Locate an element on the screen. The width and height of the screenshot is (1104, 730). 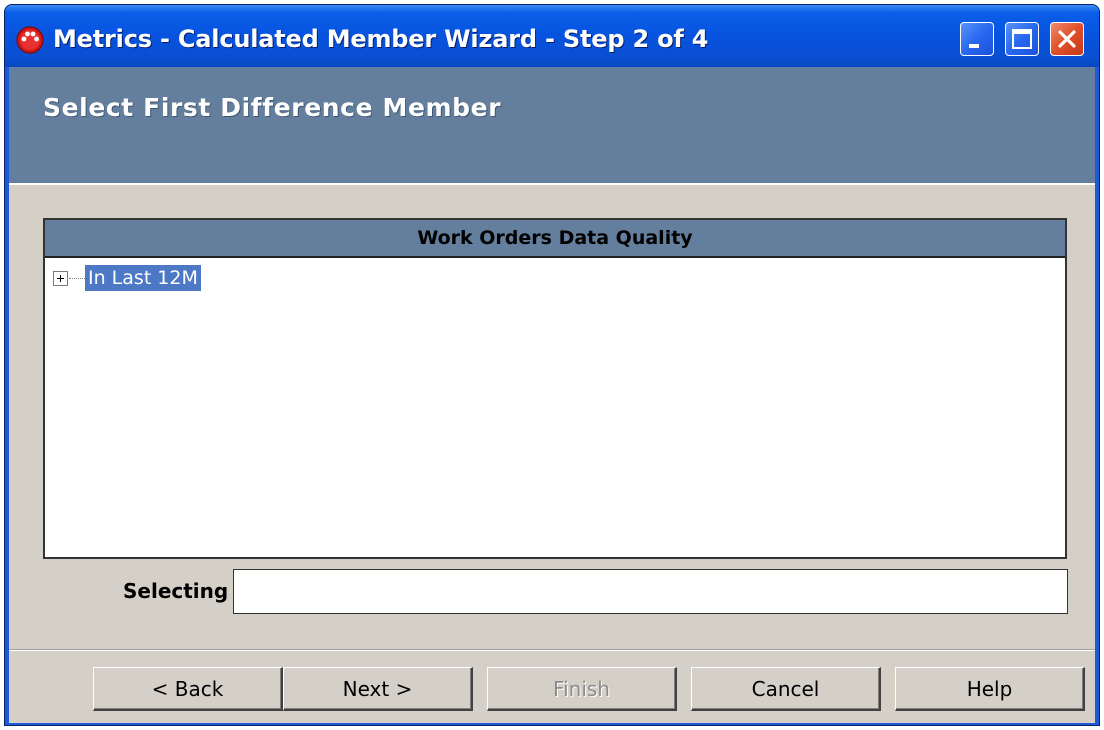
finish-button: Finish is located at coordinates (582, 689).